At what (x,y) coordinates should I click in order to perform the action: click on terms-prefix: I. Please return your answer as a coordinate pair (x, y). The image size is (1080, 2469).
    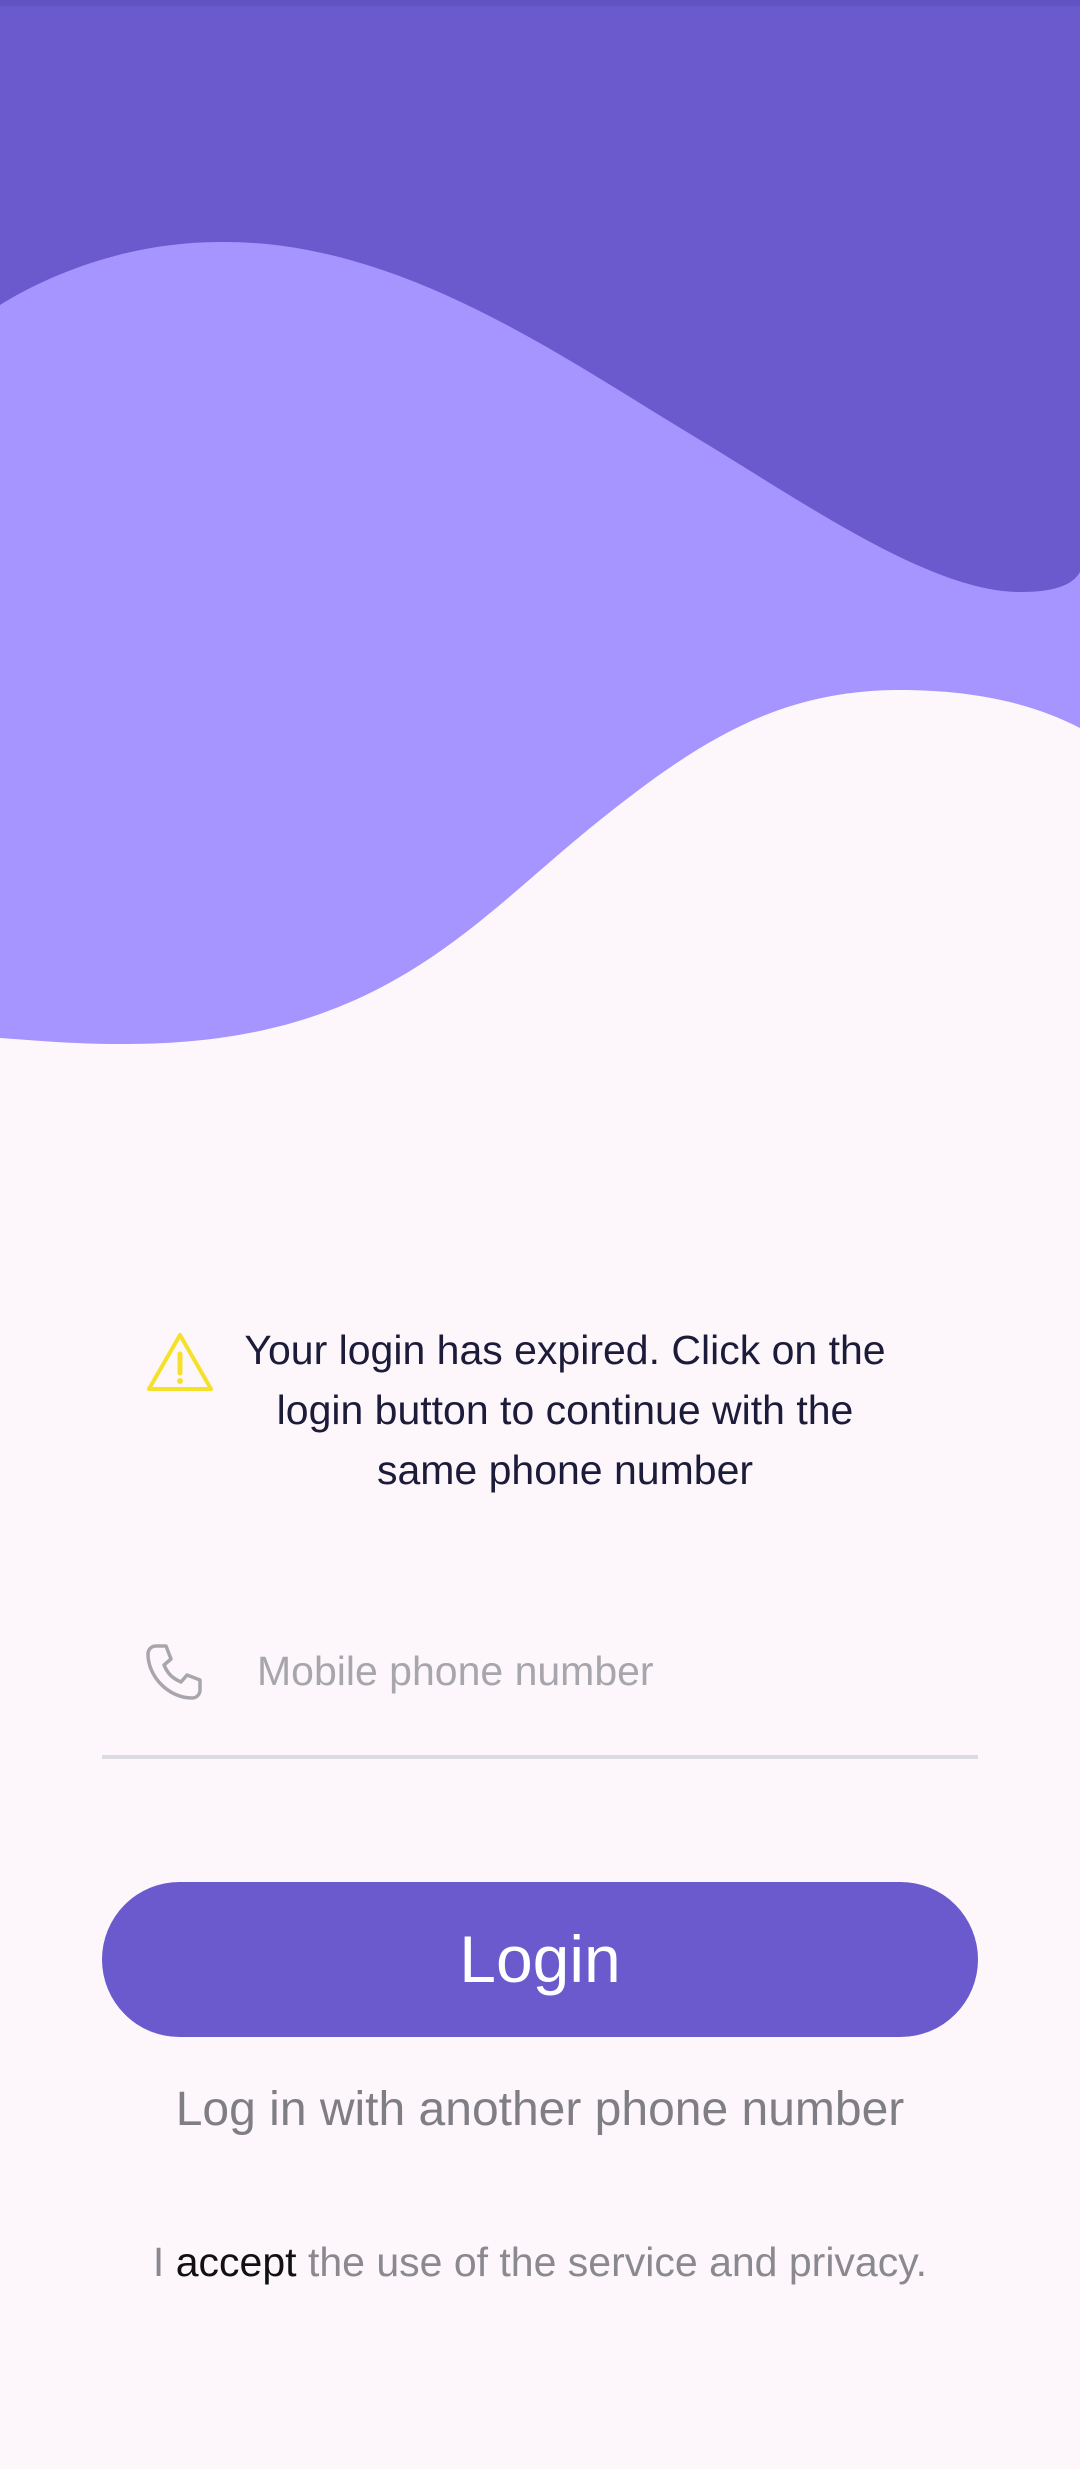
    Looking at the image, I should click on (158, 2262).